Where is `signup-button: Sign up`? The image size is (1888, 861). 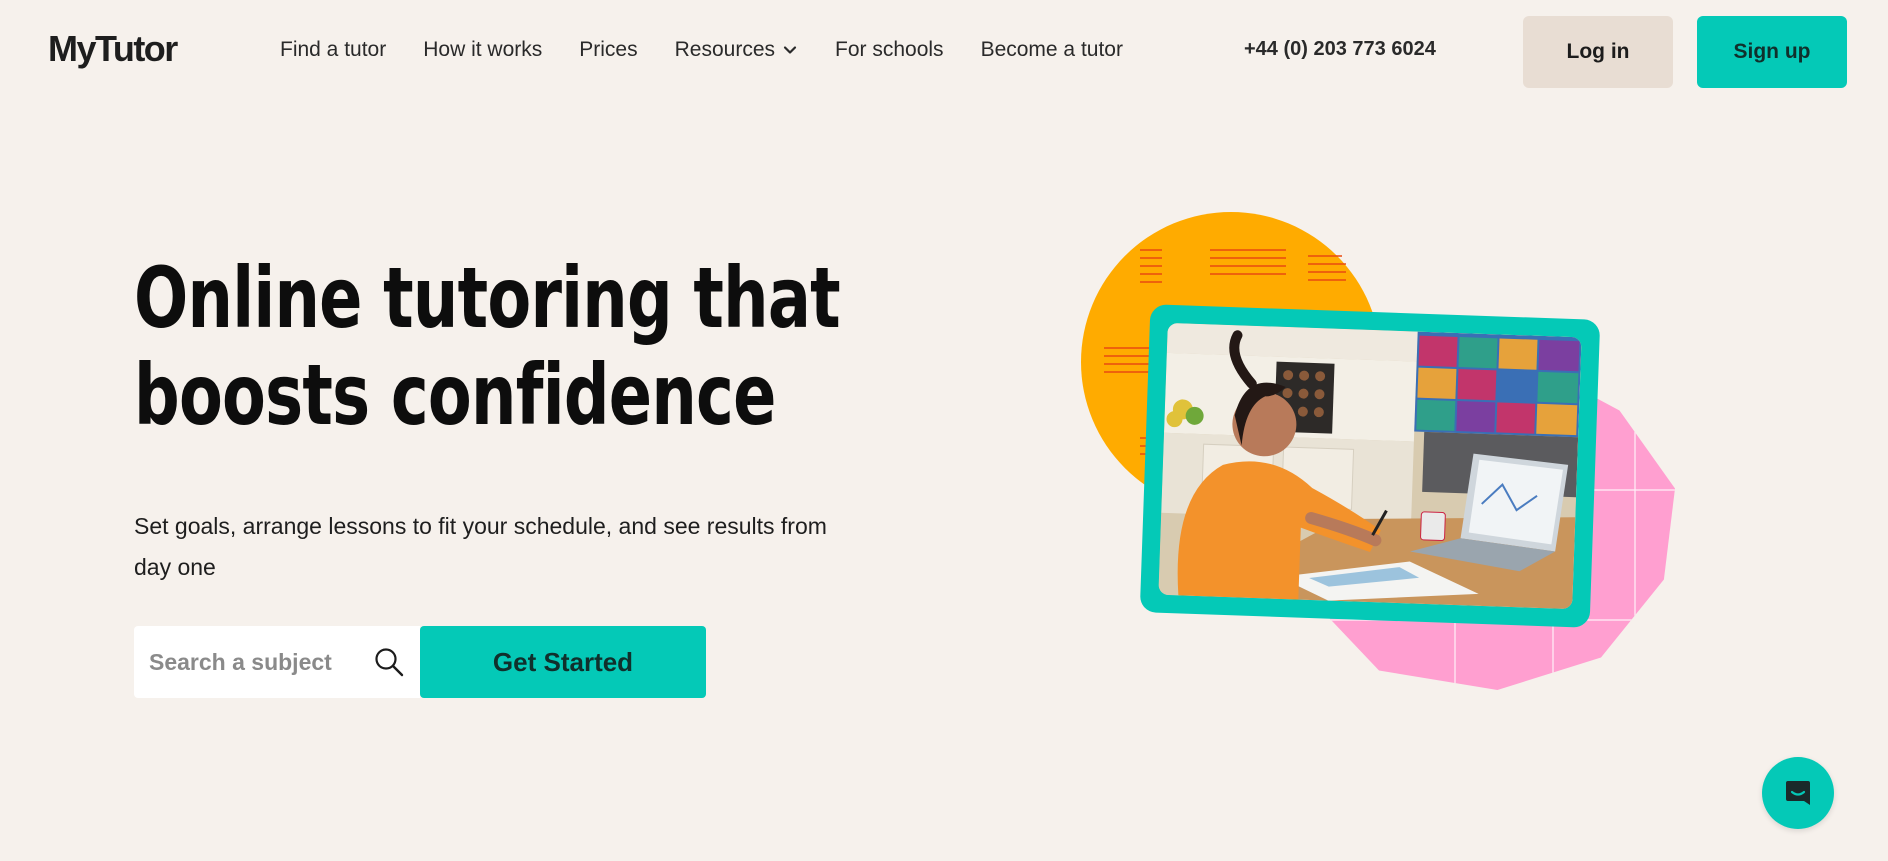
signup-button: Sign up is located at coordinates (1772, 52).